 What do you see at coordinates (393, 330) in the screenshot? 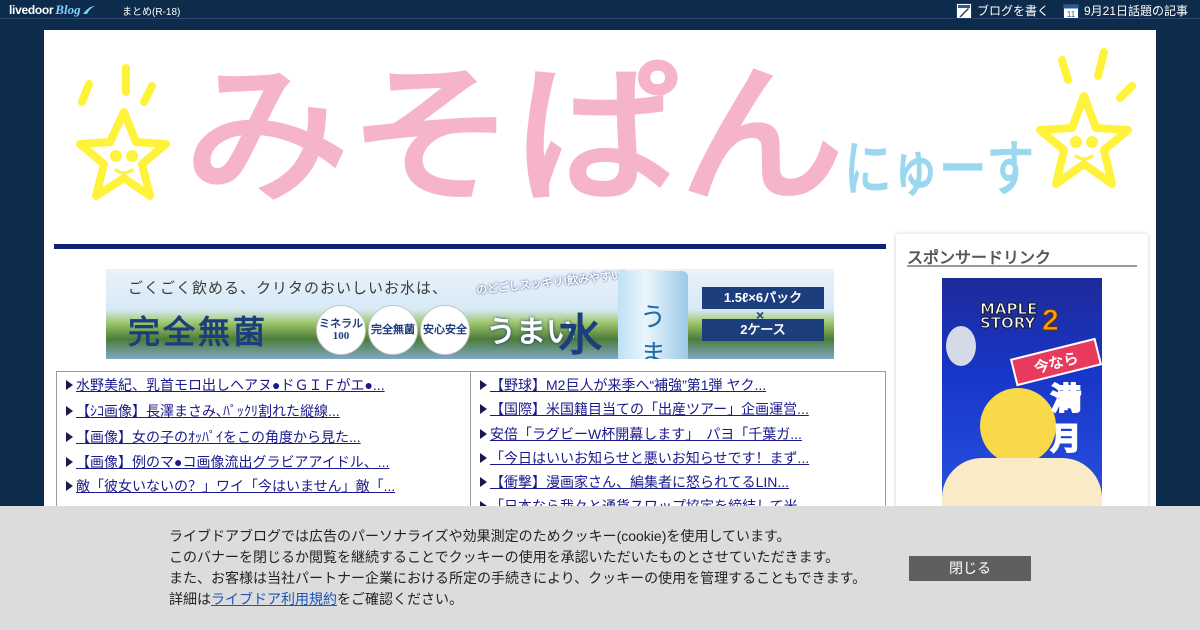
I see `ad-badge-sterile: 完全無菌` at bounding box center [393, 330].